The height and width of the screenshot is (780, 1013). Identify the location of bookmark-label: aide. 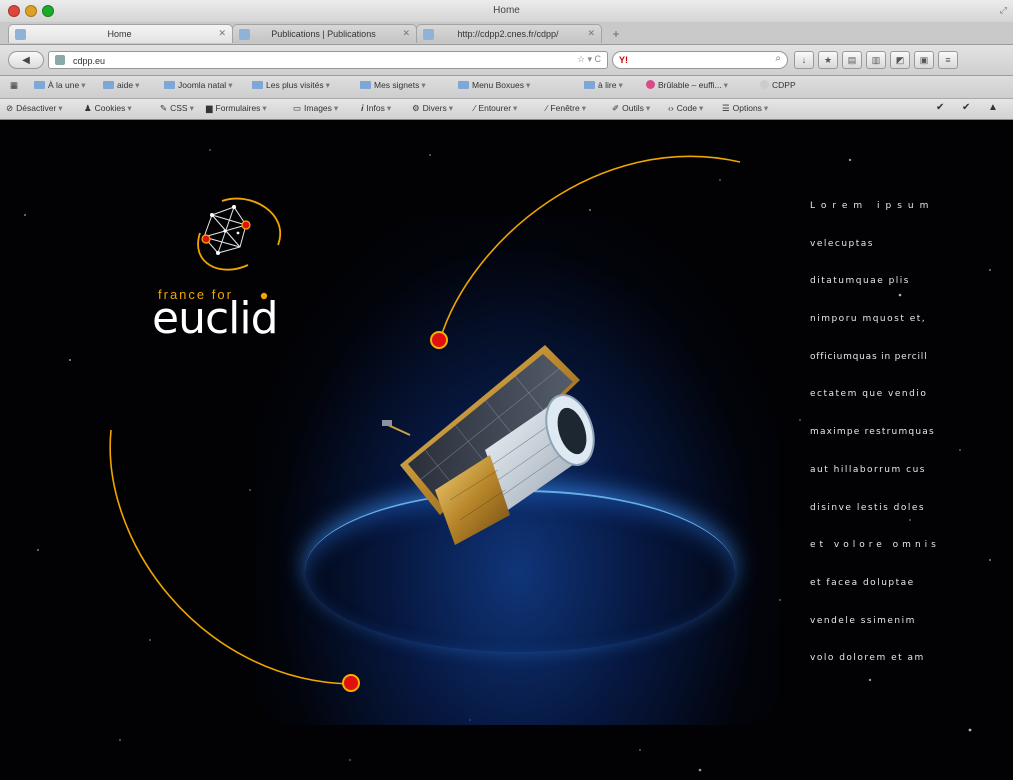
(125, 85).